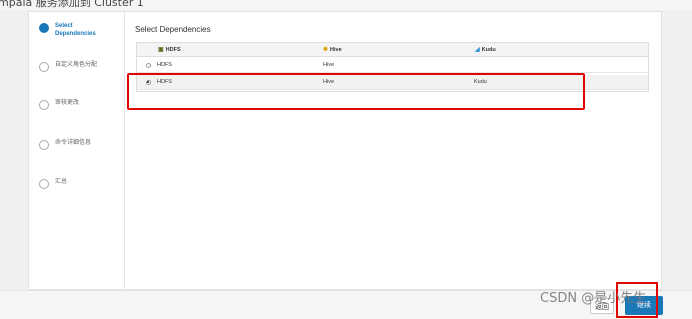 The width and height of the screenshot is (692, 319). I want to click on step-label: Select Dependencies, so click(75, 30).